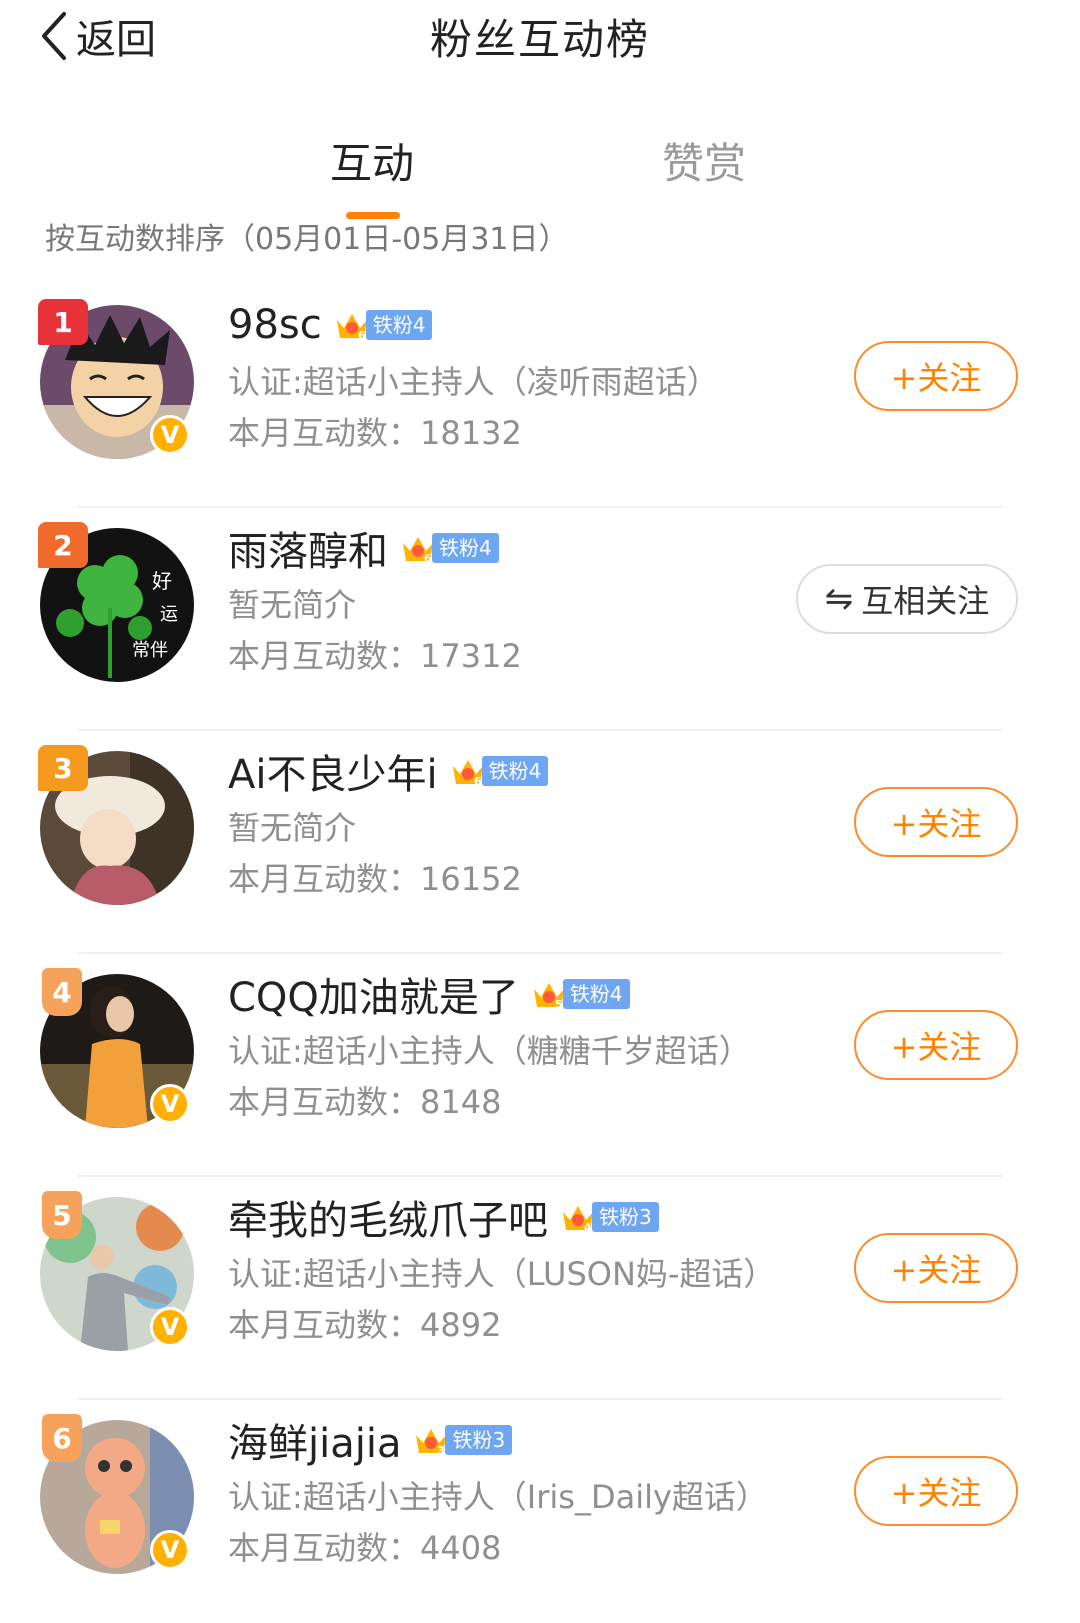 Image resolution: width=1080 pixels, height=1623 pixels. Describe the element at coordinates (375, 433) in the screenshot. I see `interaction-count: 本月互动数：18132` at that location.